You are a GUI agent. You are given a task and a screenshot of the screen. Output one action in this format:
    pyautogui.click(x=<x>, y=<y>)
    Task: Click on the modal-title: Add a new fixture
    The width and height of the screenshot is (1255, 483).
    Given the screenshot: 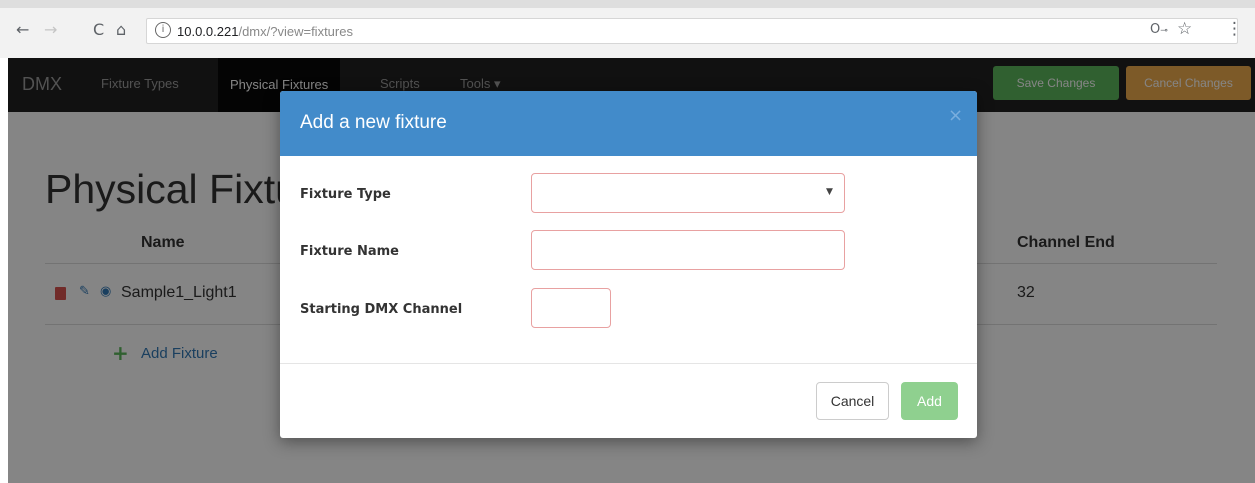 What is the action you would take?
    pyautogui.click(x=373, y=122)
    